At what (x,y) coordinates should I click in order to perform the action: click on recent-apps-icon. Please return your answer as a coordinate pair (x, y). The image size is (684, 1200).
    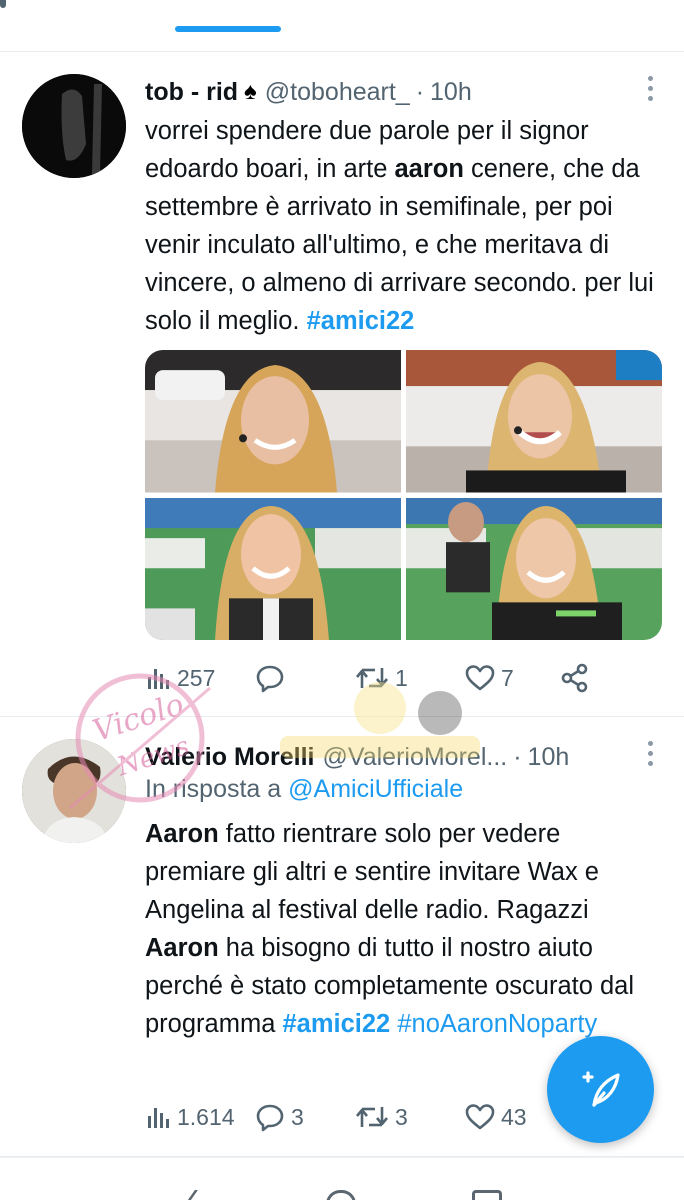
    Looking at the image, I should click on (487, 1195).